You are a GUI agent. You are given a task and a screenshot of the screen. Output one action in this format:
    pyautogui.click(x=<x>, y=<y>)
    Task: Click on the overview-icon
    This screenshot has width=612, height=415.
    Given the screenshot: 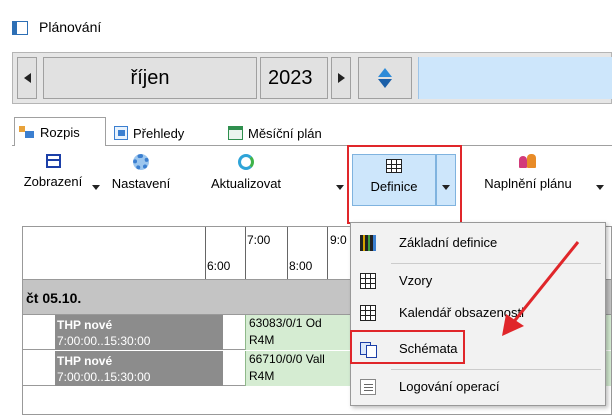 What is the action you would take?
    pyautogui.click(x=121, y=133)
    